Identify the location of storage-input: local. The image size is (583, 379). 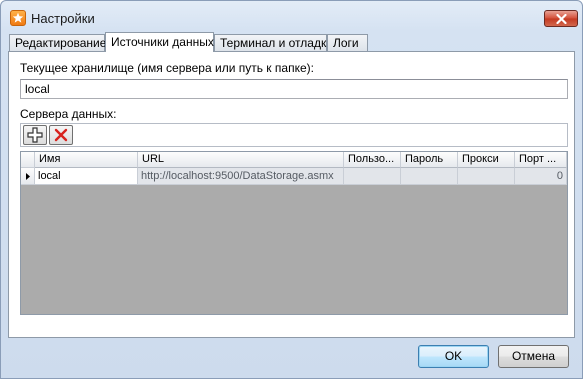
(294, 89).